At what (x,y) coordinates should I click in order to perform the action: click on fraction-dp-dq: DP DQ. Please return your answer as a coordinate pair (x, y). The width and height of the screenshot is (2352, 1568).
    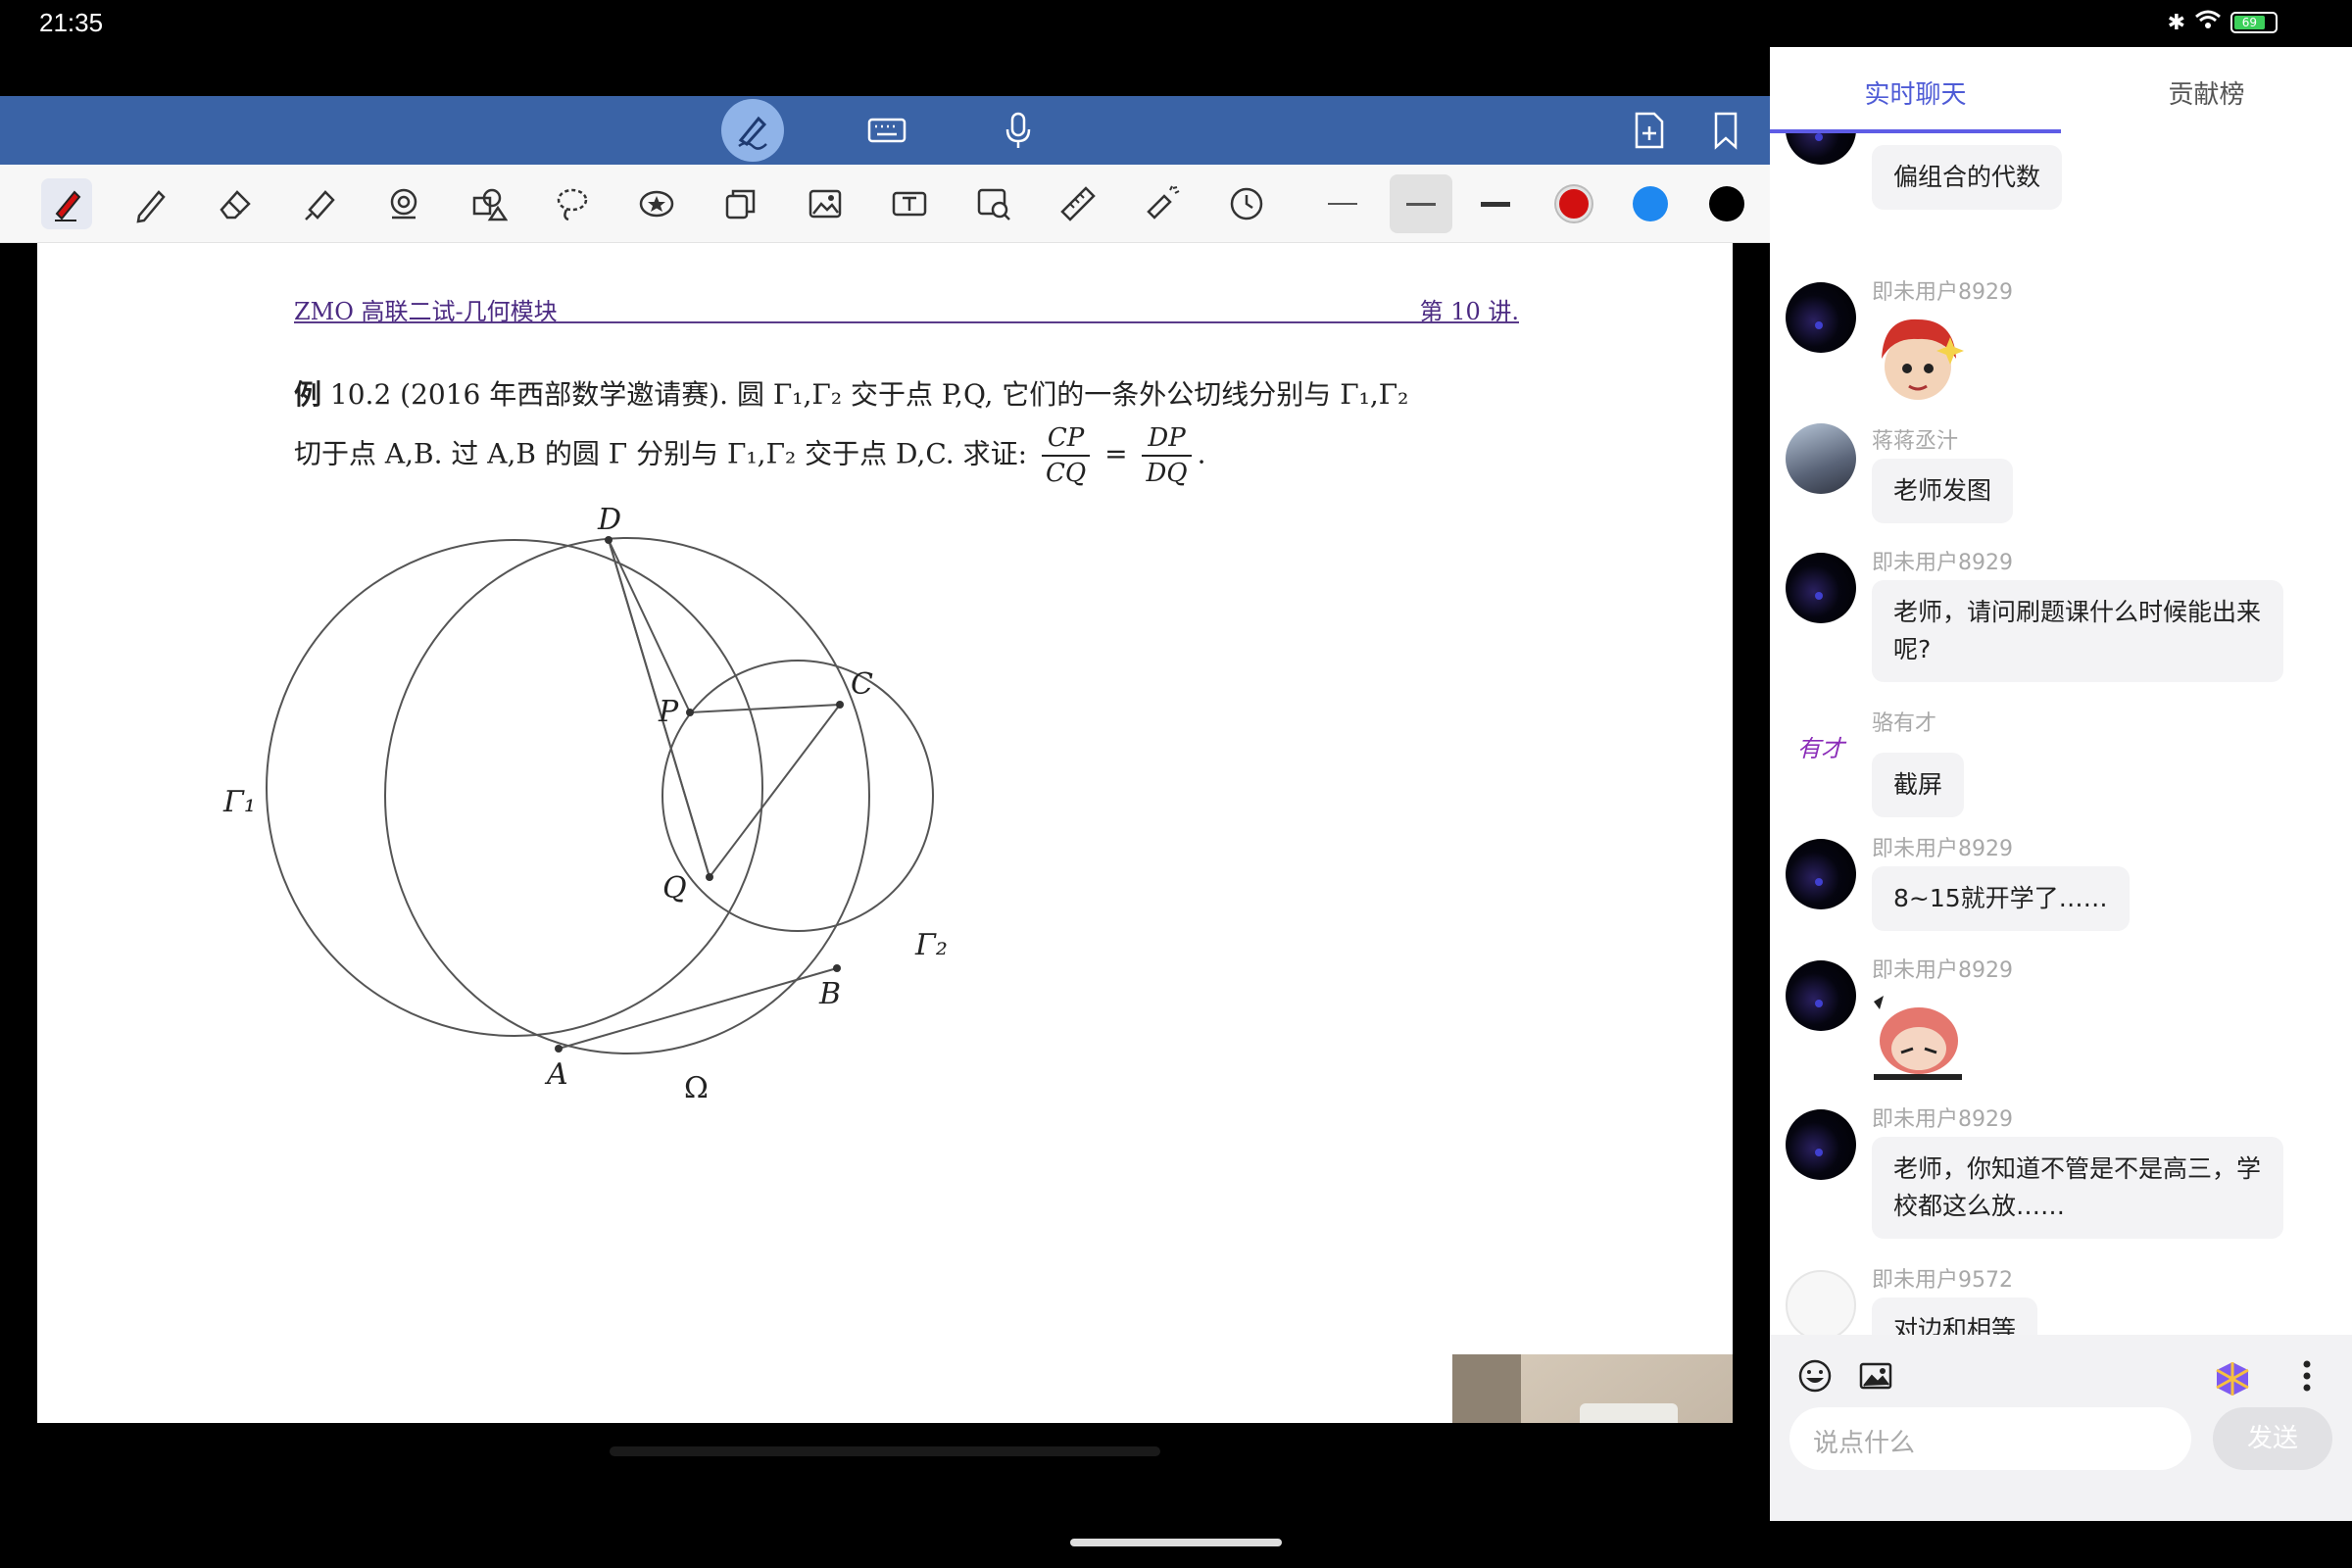
    Looking at the image, I should click on (1167, 455).